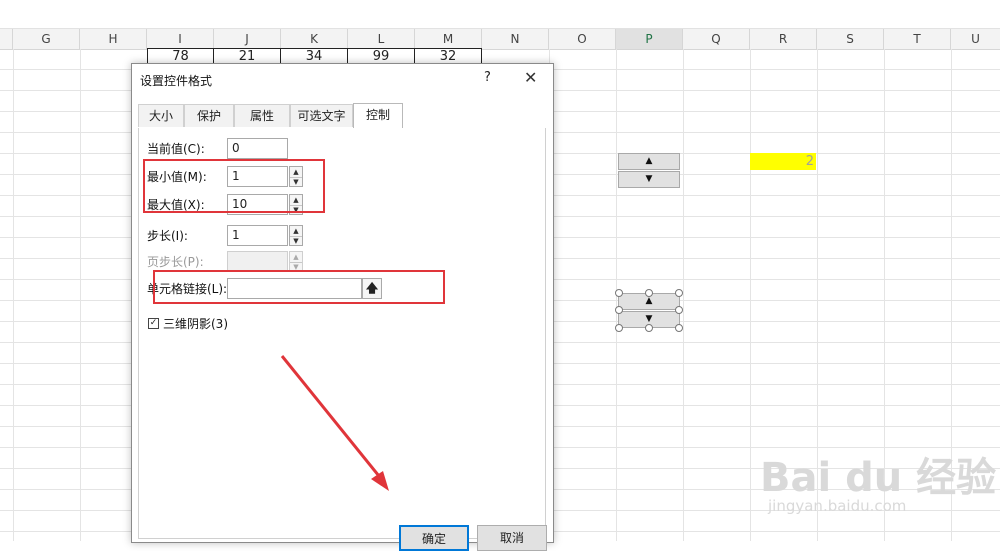 This screenshot has width=1000, height=551. Describe the element at coordinates (176, 81) in the screenshot. I see `dialog-title: 设置控件格式` at that location.